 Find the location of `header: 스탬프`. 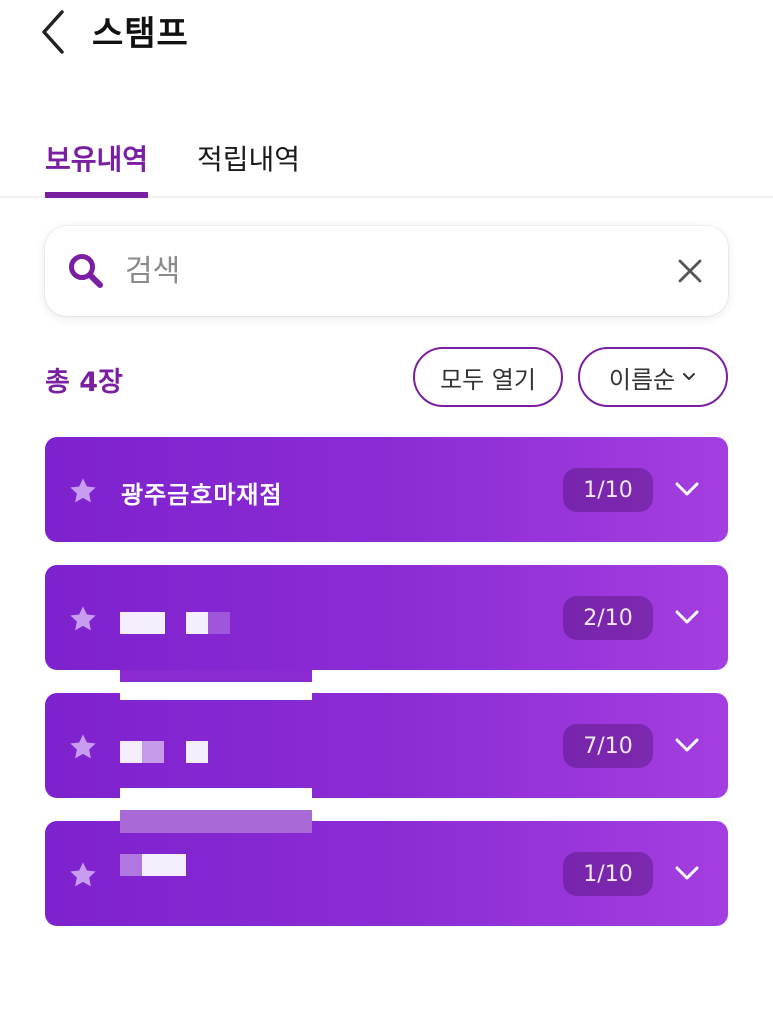

header: 스탬프 is located at coordinates (386, 35).